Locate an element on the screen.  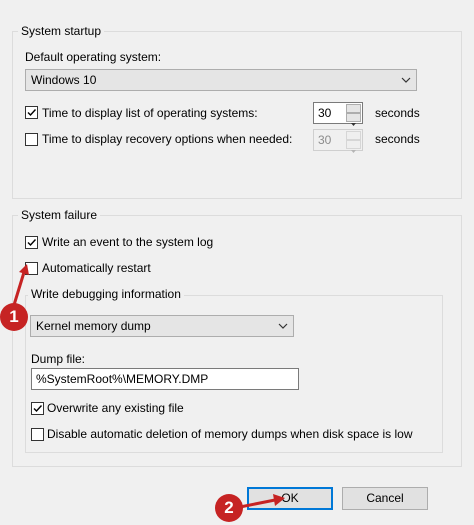
time-display-os-spinner: 30 is located at coordinates (338, 114).